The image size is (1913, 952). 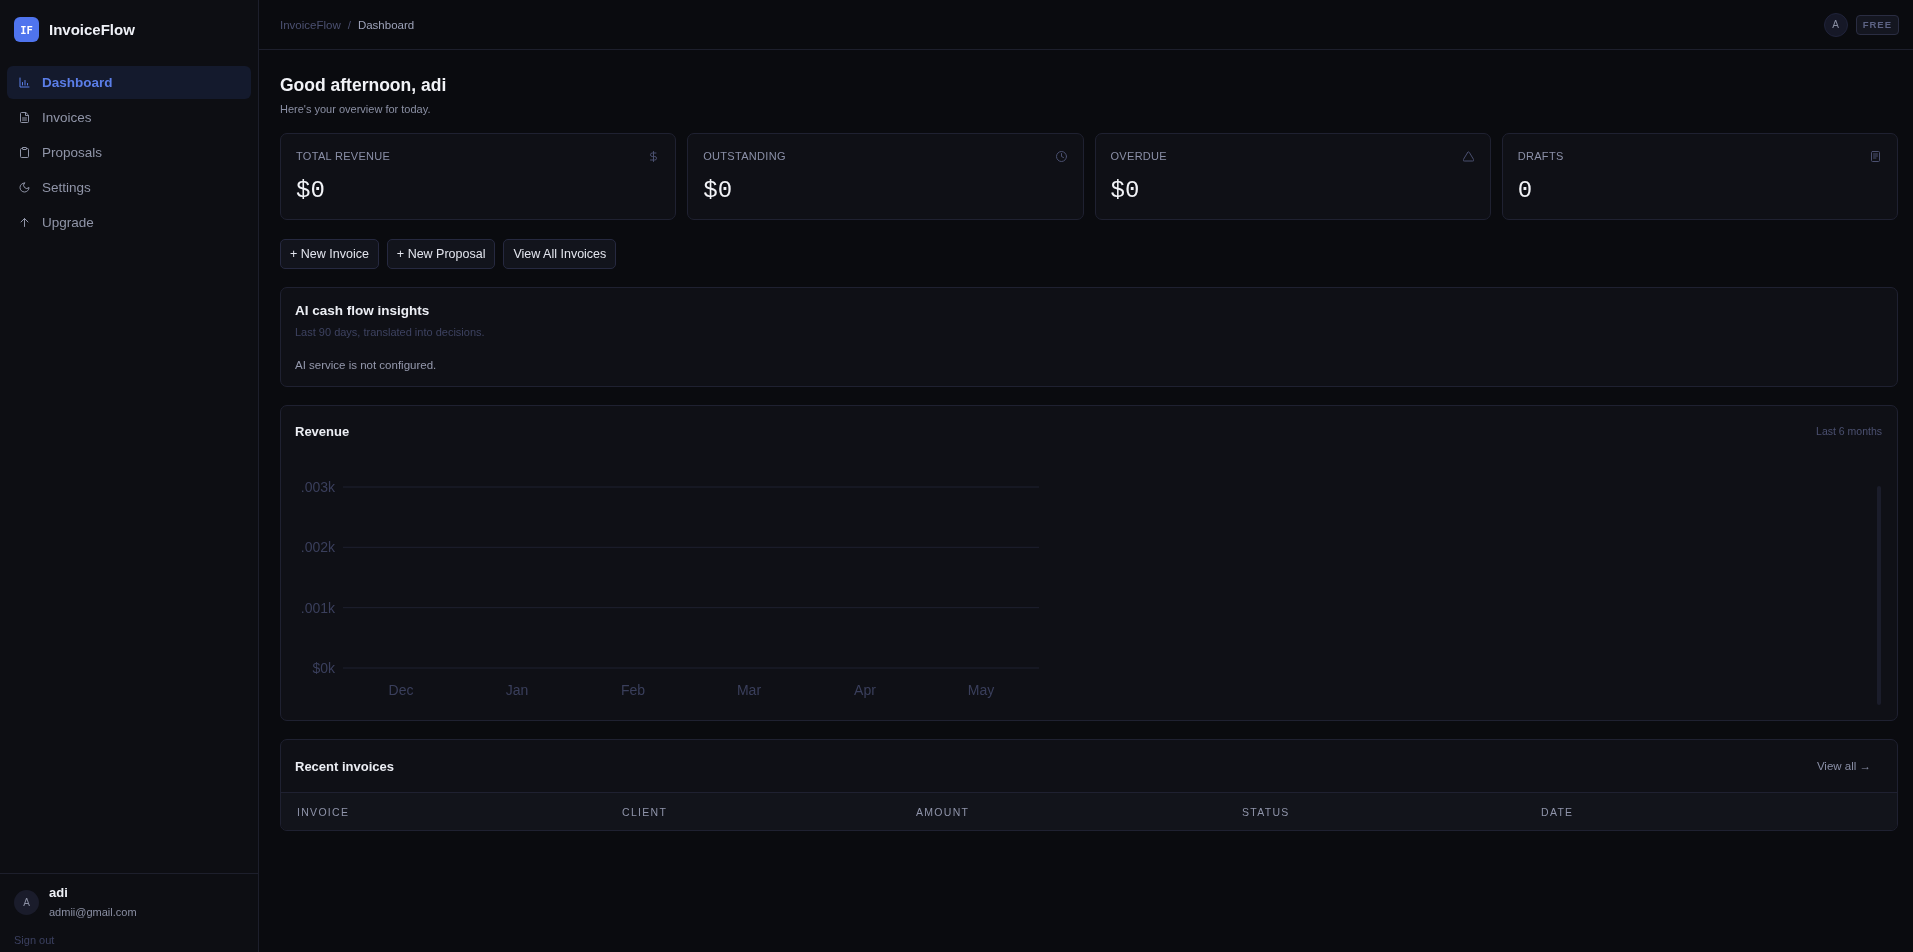 What do you see at coordinates (129, 117) in the screenshot?
I see `nav-item: Invoices` at bounding box center [129, 117].